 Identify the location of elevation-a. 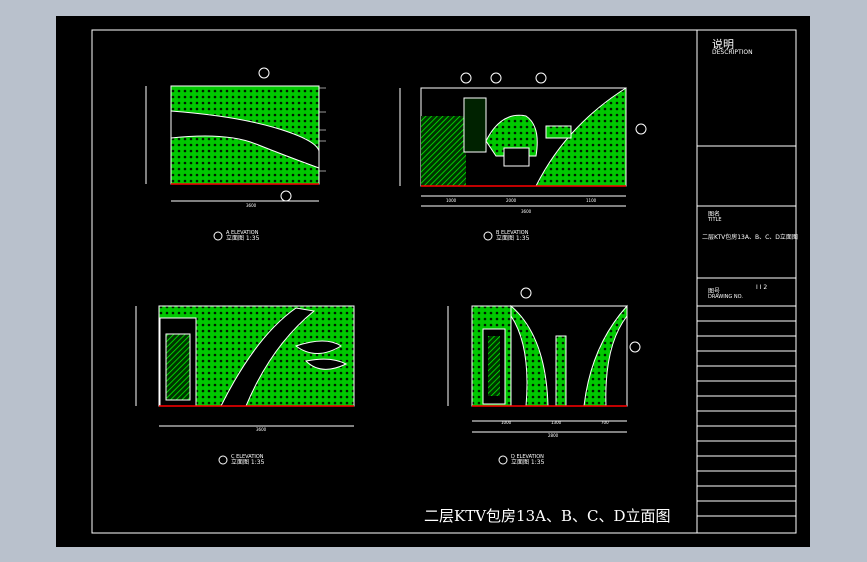
(235, 134).